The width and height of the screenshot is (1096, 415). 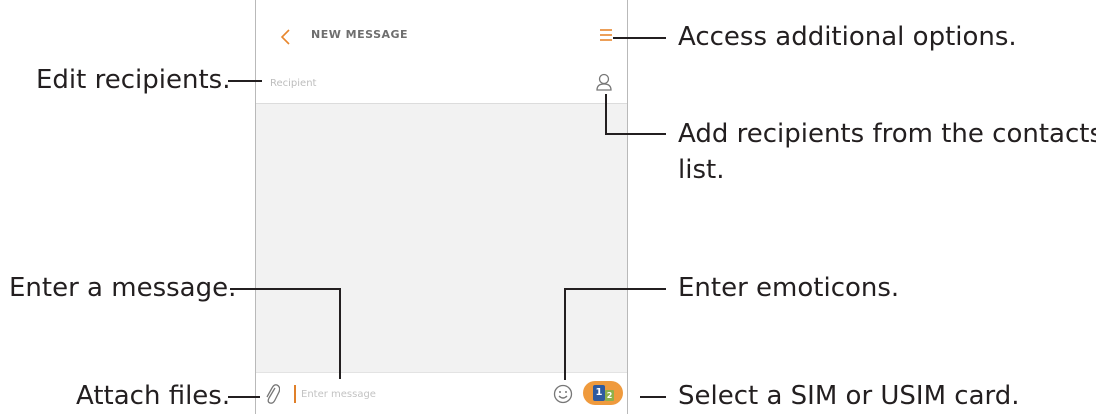 I want to click on callout-enter-message: Enter a message., so click(x=123, y=288).